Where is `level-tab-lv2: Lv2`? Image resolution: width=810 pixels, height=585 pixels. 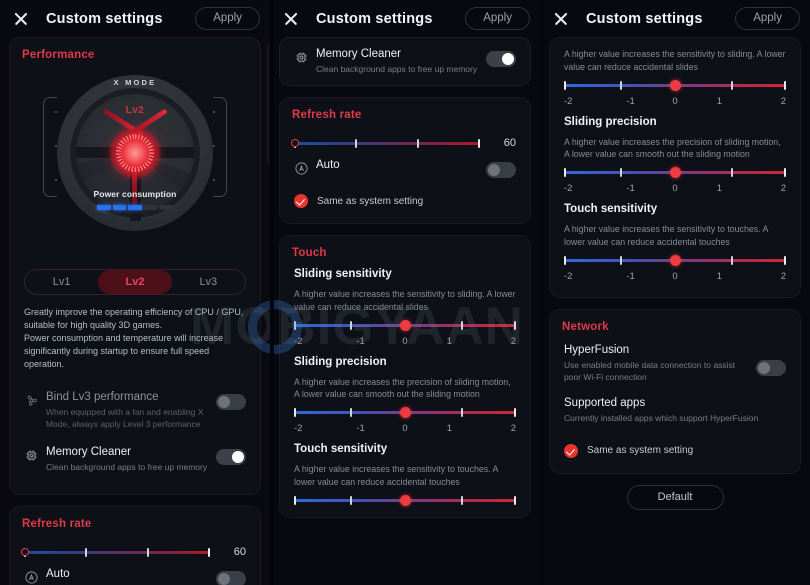 level-tab-lv2: Lv2 is located at coordinates (135, 282).